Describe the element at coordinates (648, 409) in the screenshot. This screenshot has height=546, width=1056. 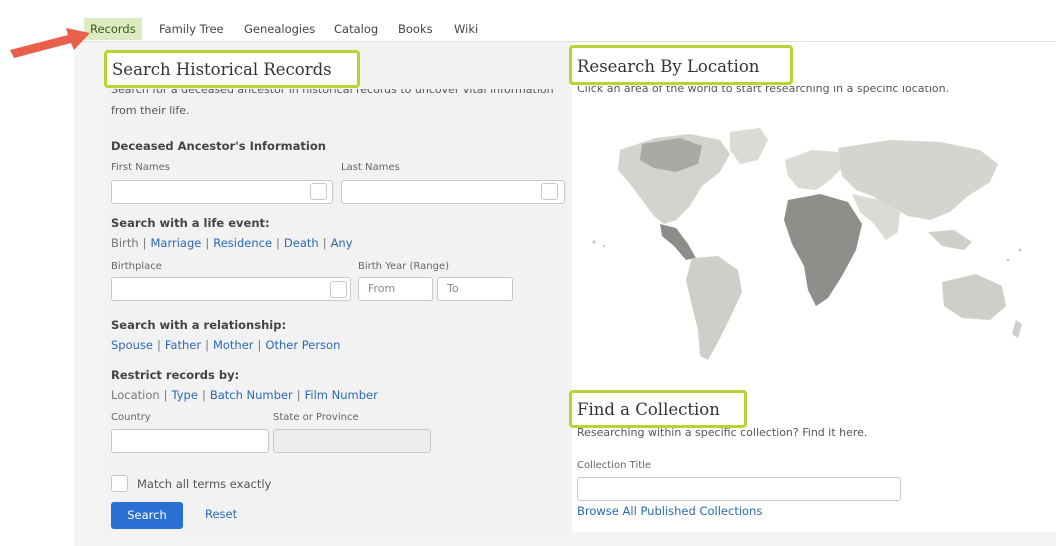
I see `collection-title: Find a Collection` at that location.